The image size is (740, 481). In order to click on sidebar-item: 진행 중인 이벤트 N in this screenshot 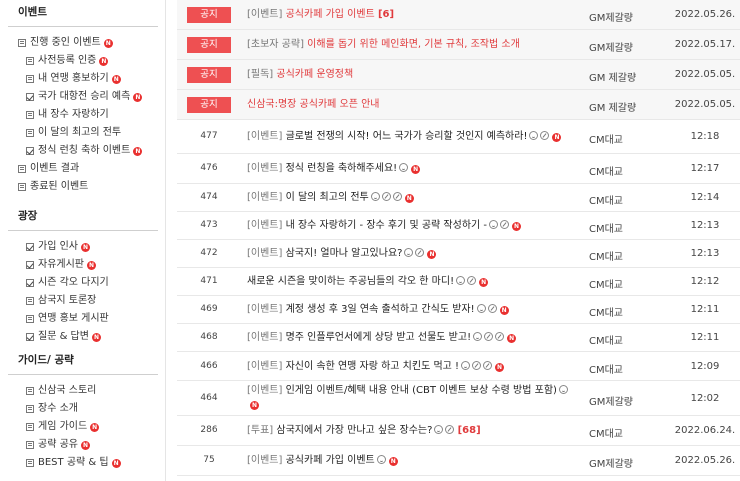, I will do `click(83, 43)`.